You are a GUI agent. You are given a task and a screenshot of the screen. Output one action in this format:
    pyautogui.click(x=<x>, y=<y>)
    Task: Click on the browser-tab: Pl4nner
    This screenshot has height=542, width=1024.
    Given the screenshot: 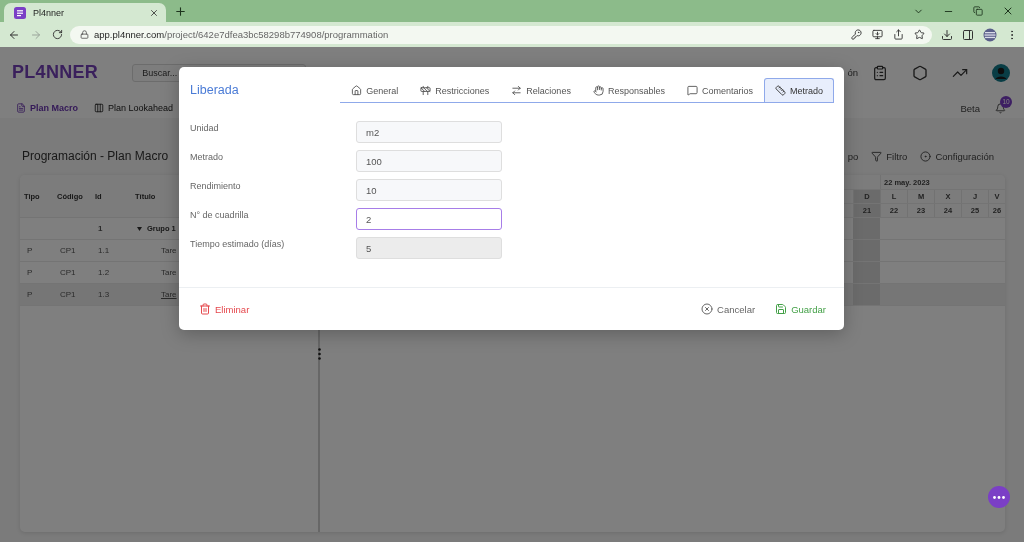 What is the action you would take?
    pyautogui.click(x=85, y=12)
    